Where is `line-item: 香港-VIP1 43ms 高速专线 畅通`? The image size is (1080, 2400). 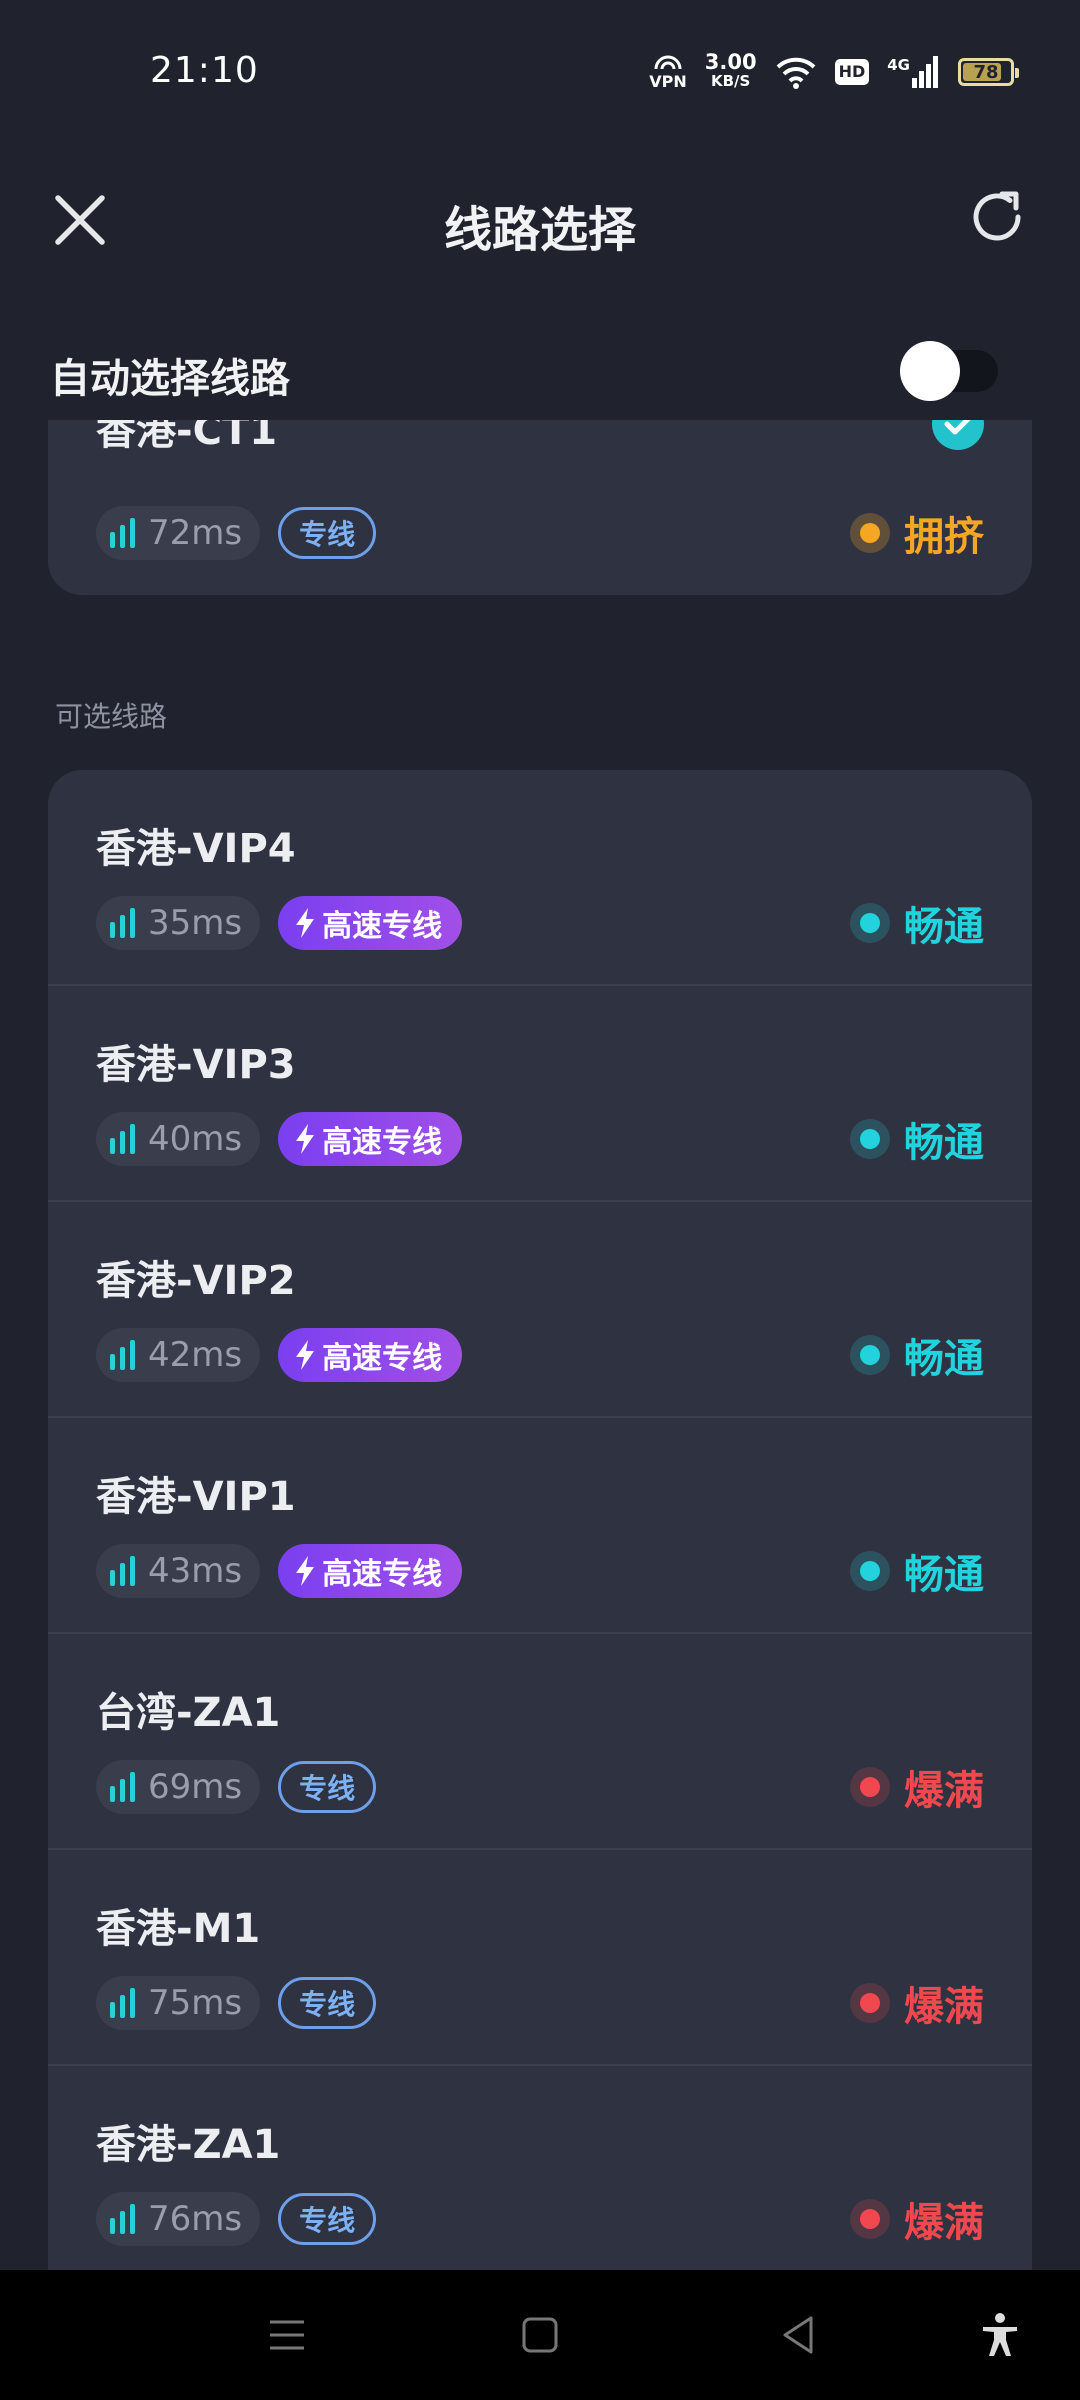 line-item: 香港-VIP1 43ms 高速专线 畅通 is located at coordinates (540, 1526).